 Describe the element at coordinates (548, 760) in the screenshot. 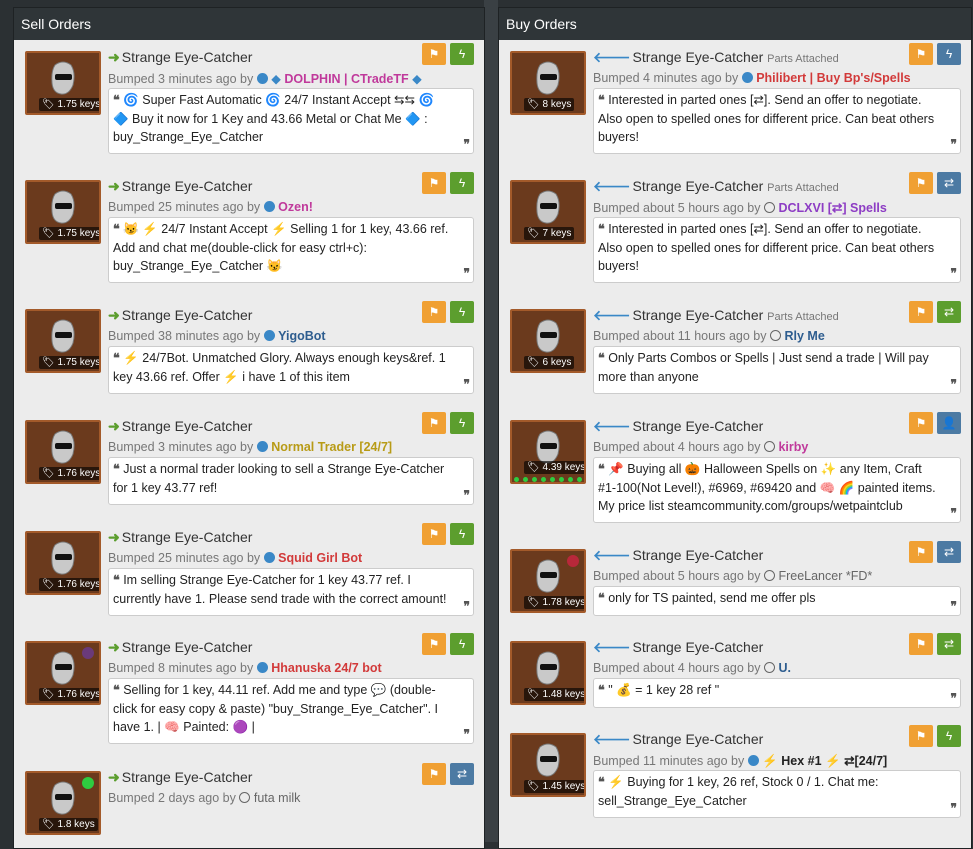

I see `eye-catcher-mask-icon` at that location.